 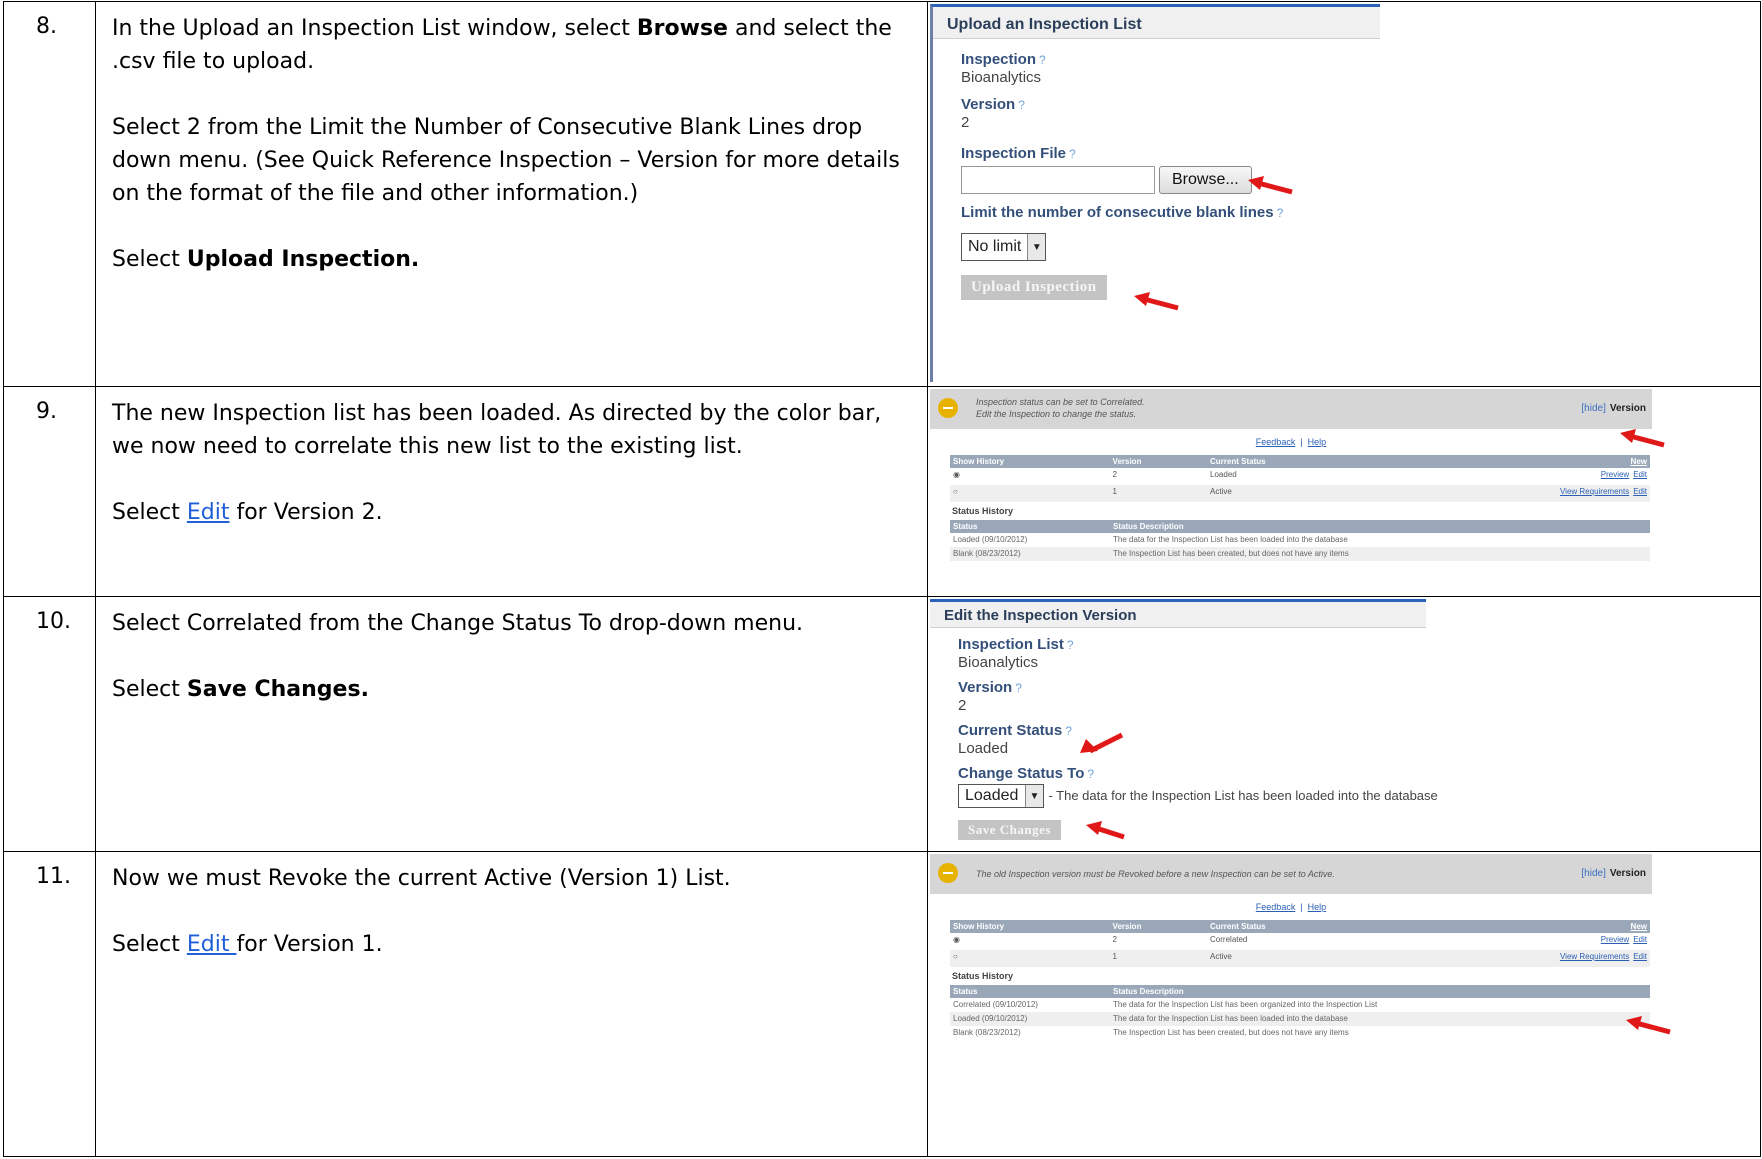 I want to click on step-paragraph: Select Edit for Version 1., so click(x=247, y=944).